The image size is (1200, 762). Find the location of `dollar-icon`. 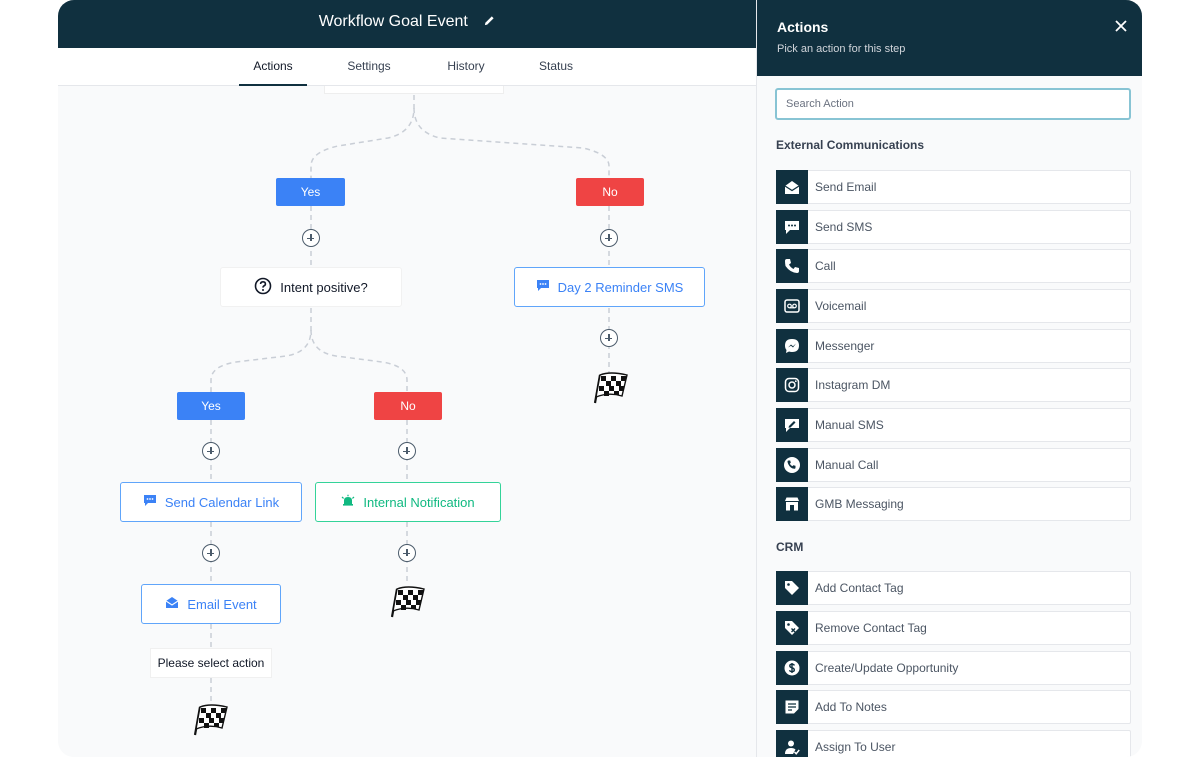

dollar-icon is located at coordinates (792, 668).